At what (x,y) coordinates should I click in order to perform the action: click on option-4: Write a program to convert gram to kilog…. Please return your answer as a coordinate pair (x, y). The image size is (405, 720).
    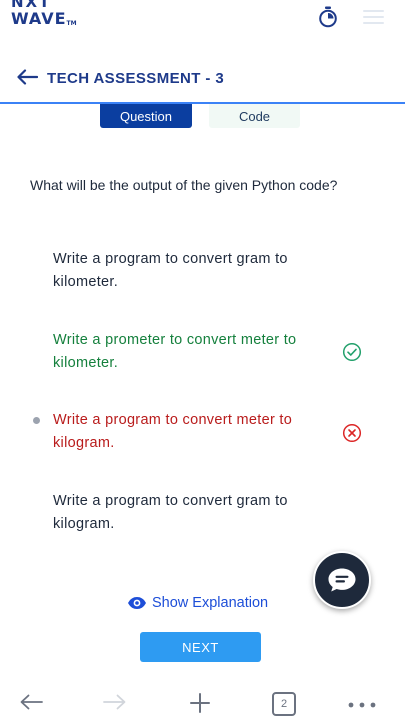
    Looking at the image, I should click on (195, 513).